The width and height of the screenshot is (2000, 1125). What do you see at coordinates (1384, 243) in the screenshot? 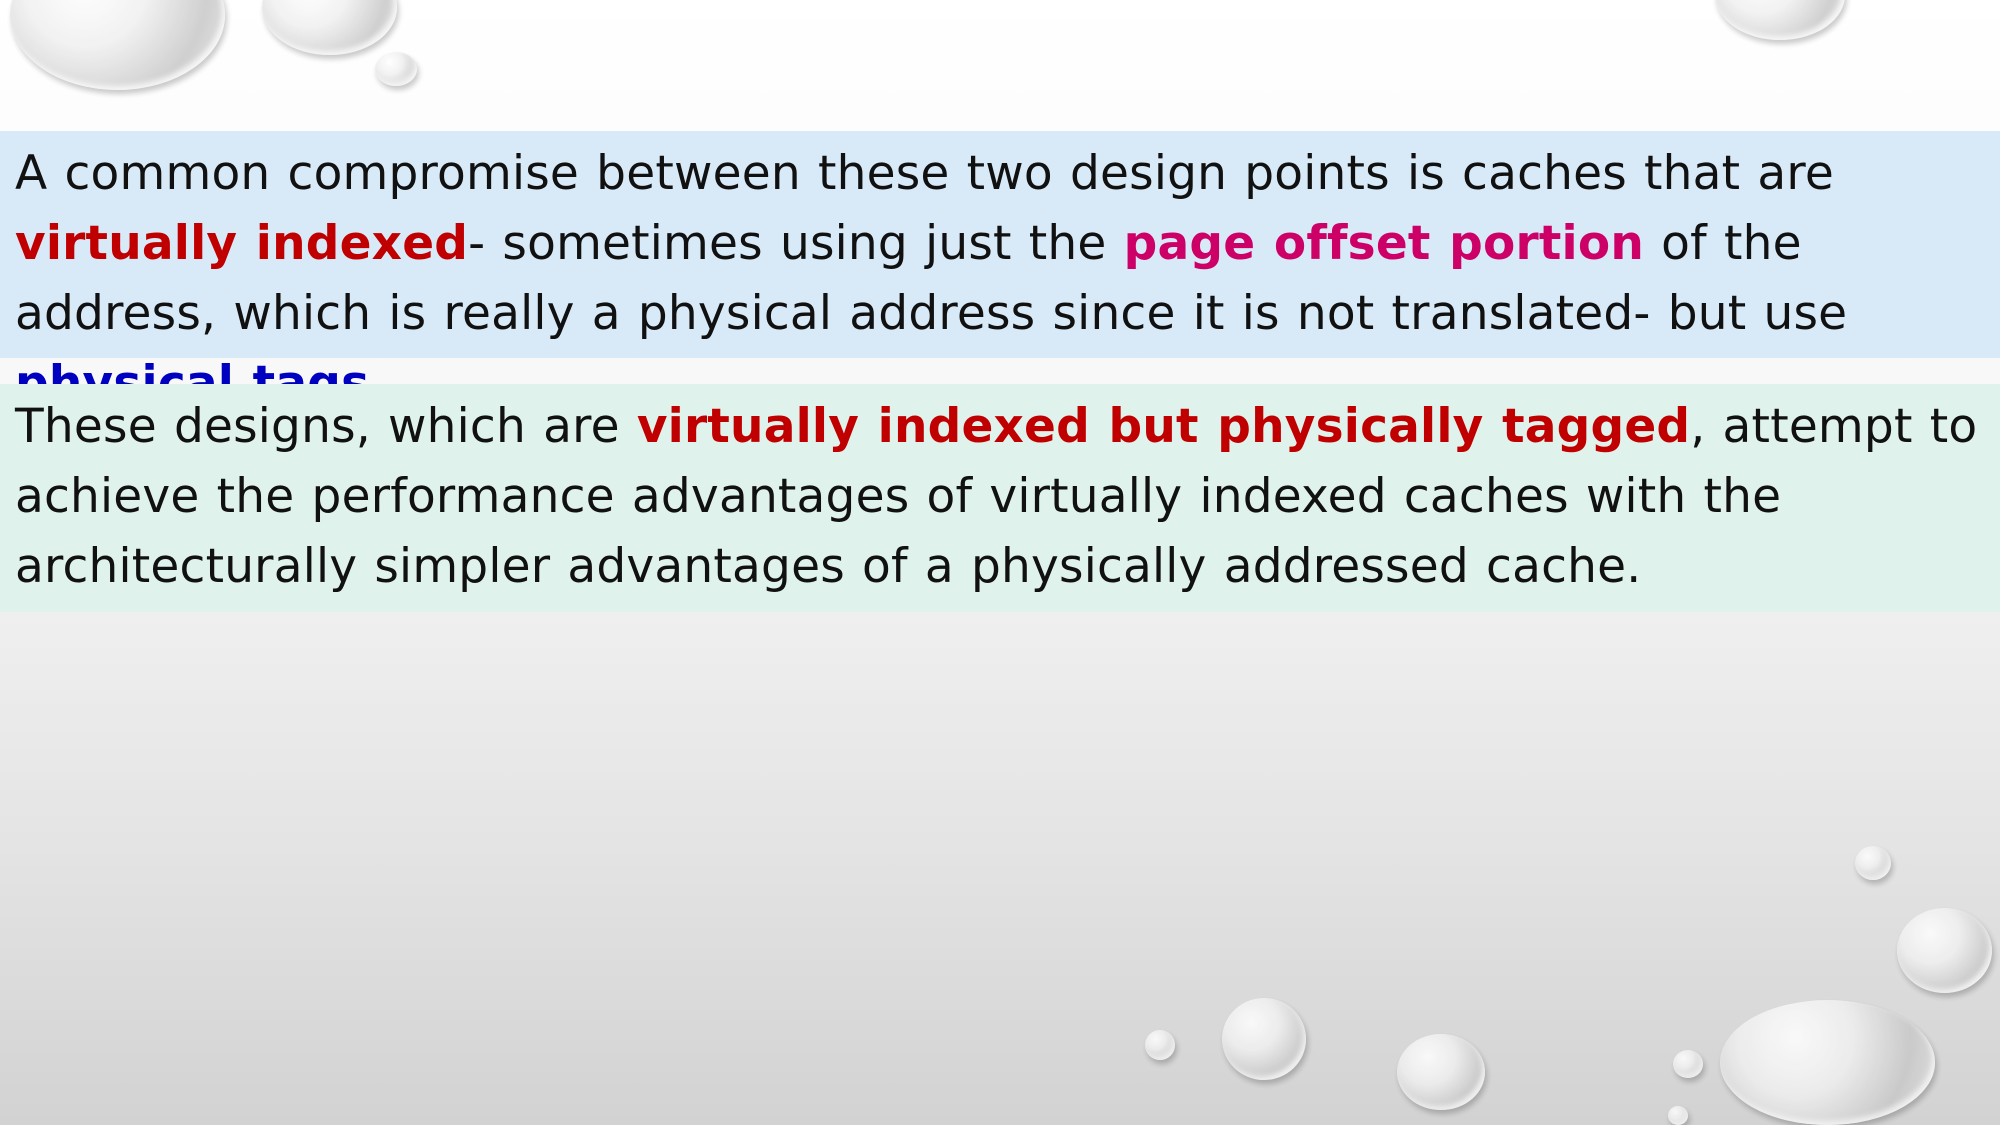
I see `highlight-page-offset-portion: page offset portion` at bounding box center [1384, 243].